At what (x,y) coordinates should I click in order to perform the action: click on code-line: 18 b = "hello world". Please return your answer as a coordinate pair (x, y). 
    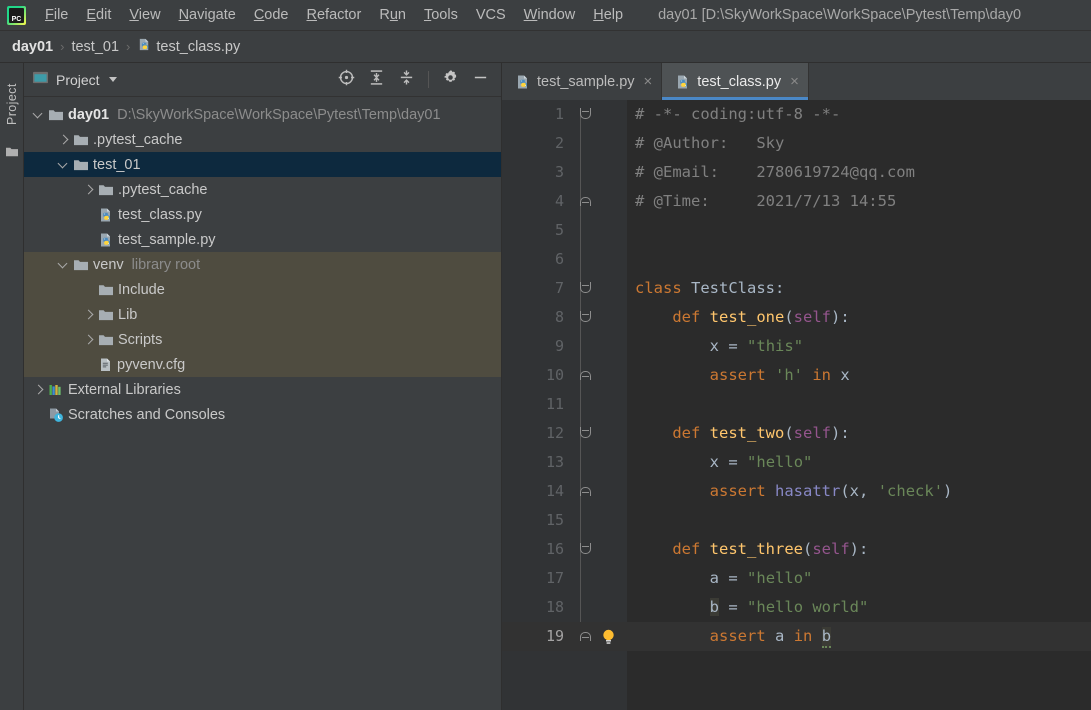
    Looking at the image, I should click on (796, 607).